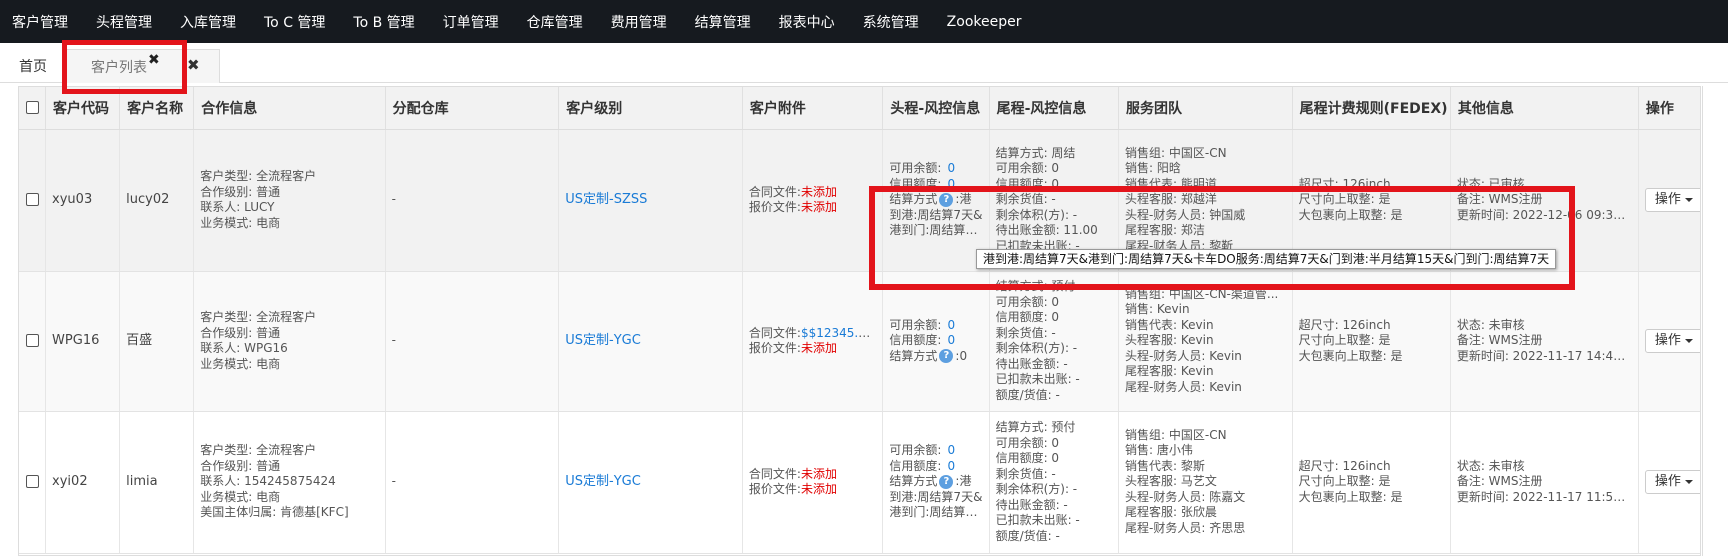 The height and width of the screenshot is (556, 1728). I want to click on cell-line: 销售: Kevin, so click(1157, 309).